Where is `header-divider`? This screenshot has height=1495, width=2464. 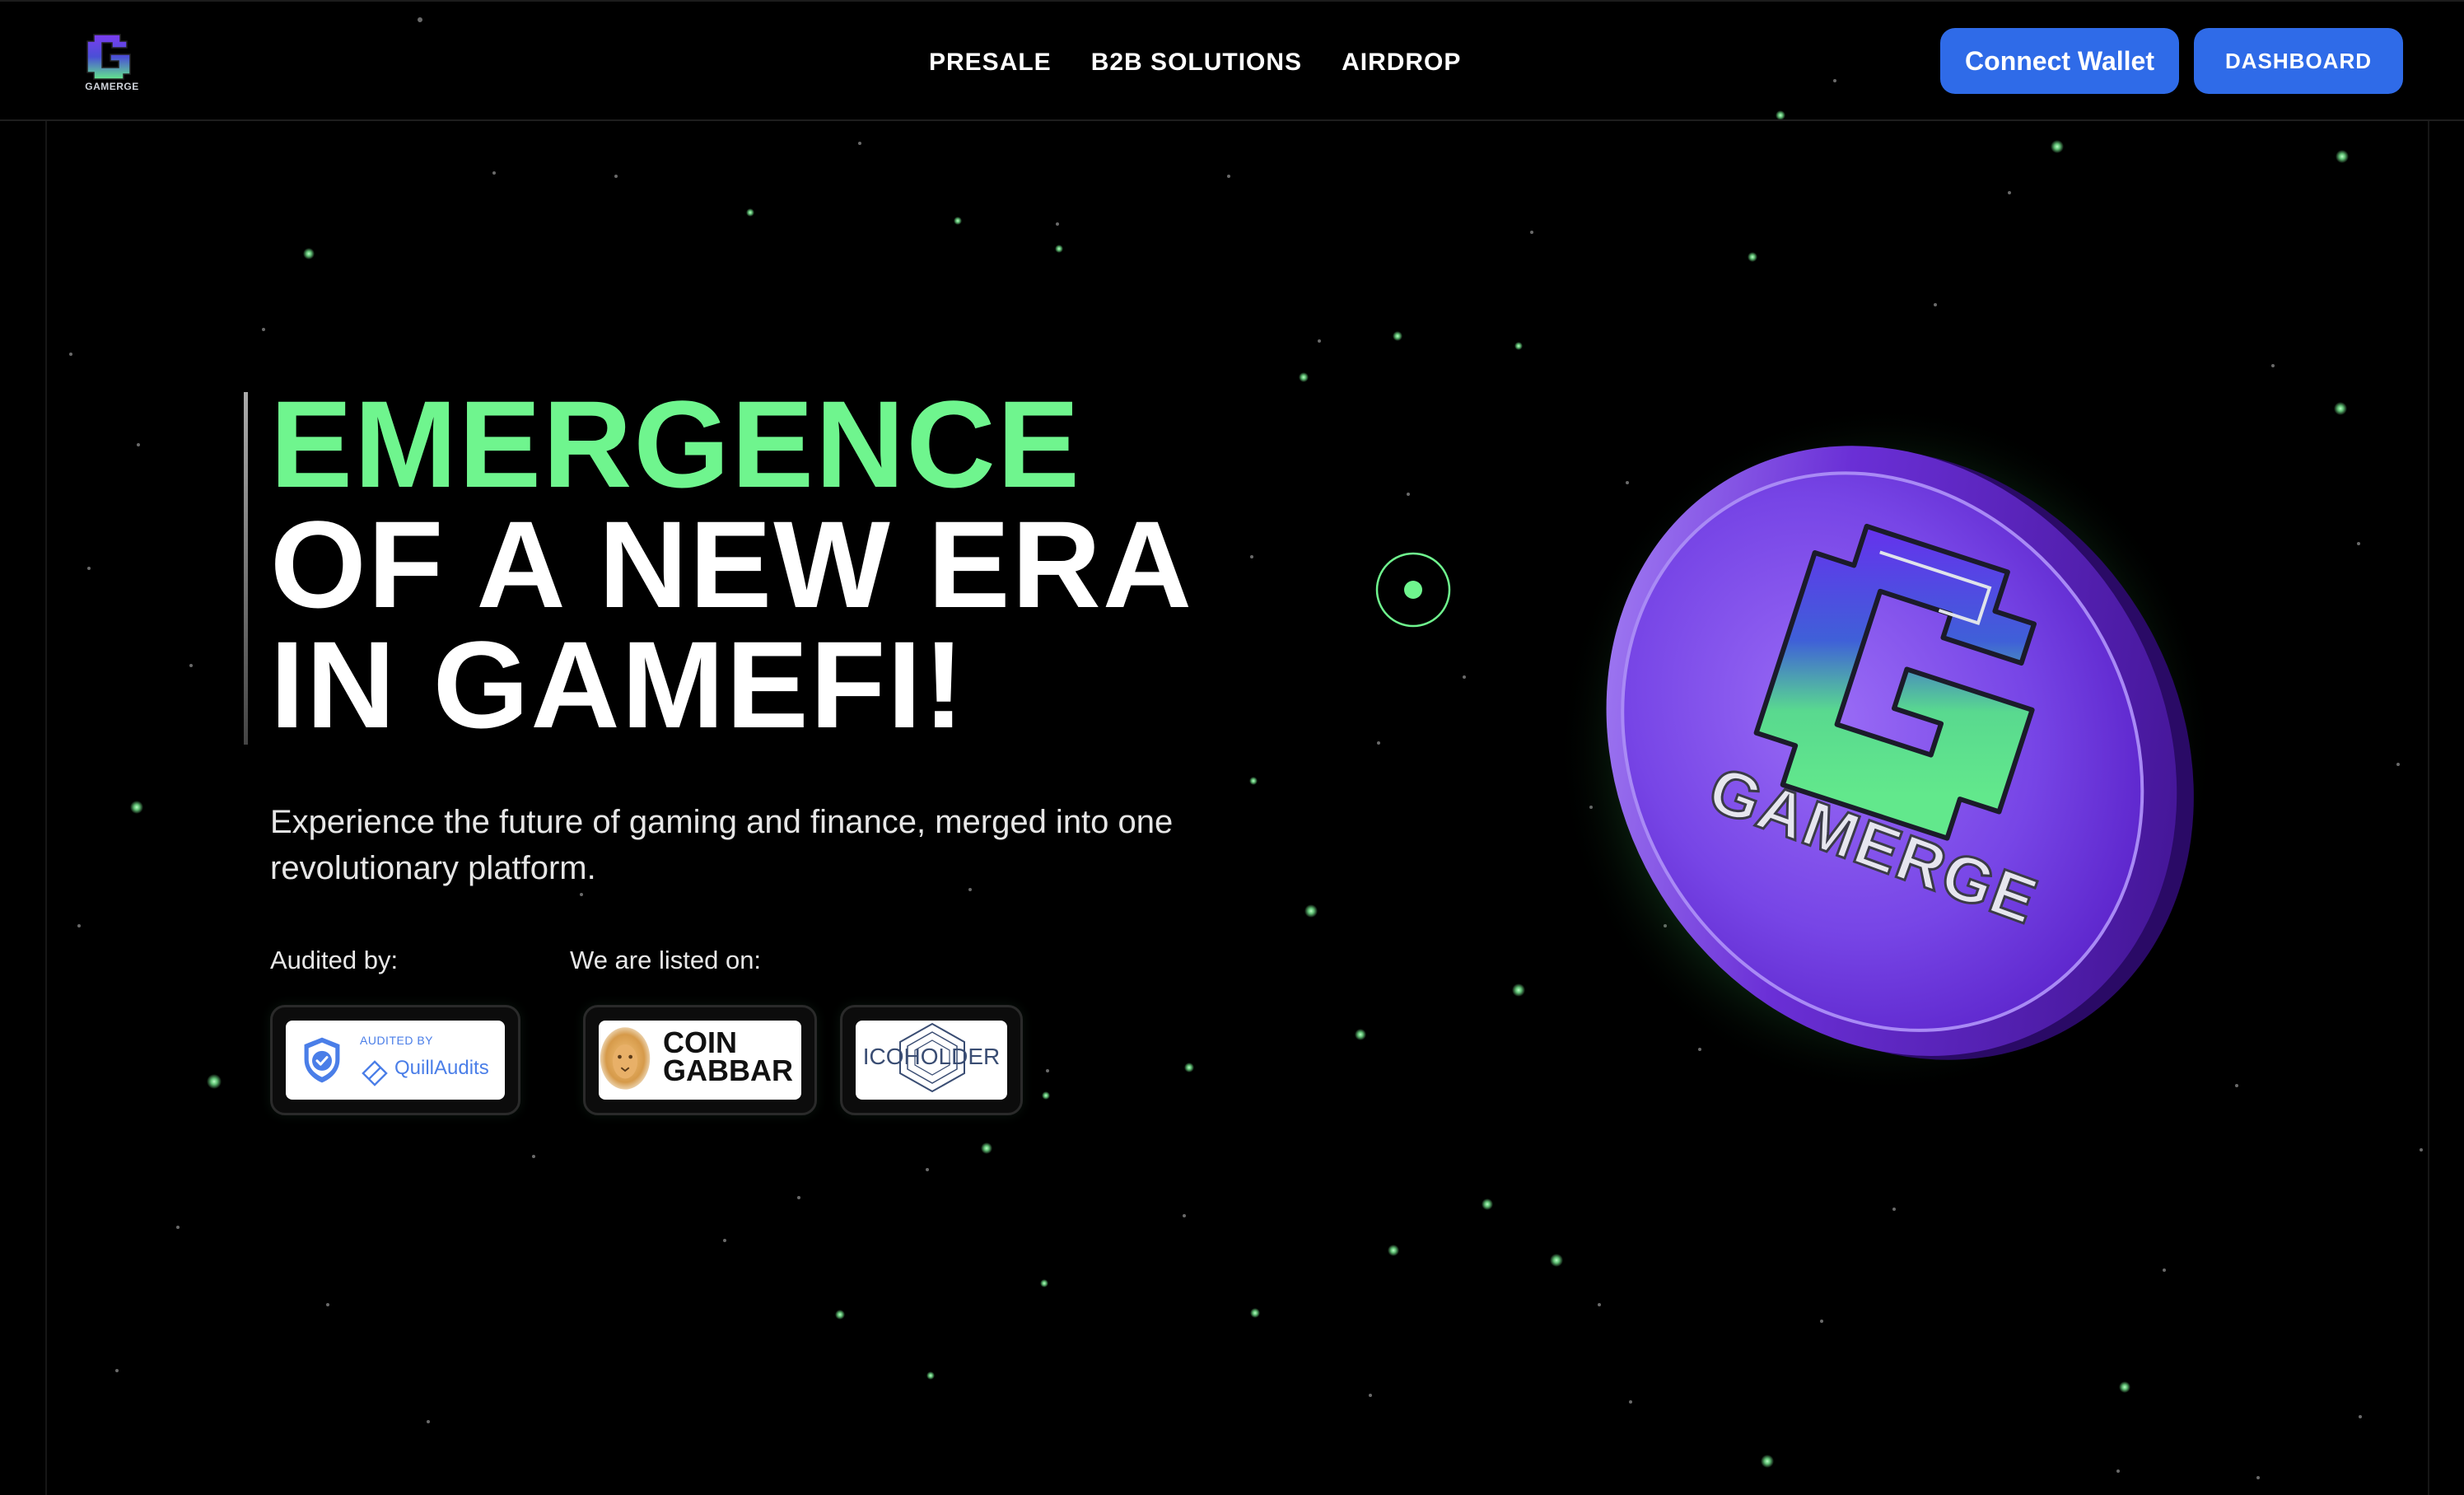 header-divider is located at coordinates (1232, 120).